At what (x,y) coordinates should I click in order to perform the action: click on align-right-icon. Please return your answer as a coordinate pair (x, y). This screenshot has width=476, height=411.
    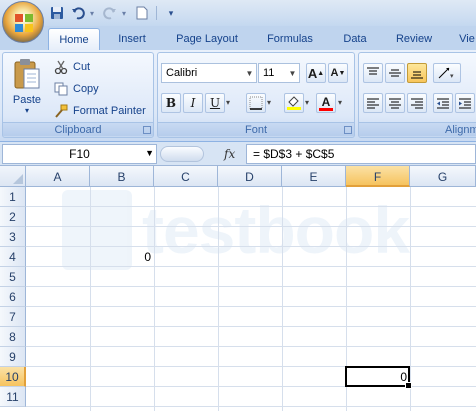
    Looking at the image, I should click on (417, 103).